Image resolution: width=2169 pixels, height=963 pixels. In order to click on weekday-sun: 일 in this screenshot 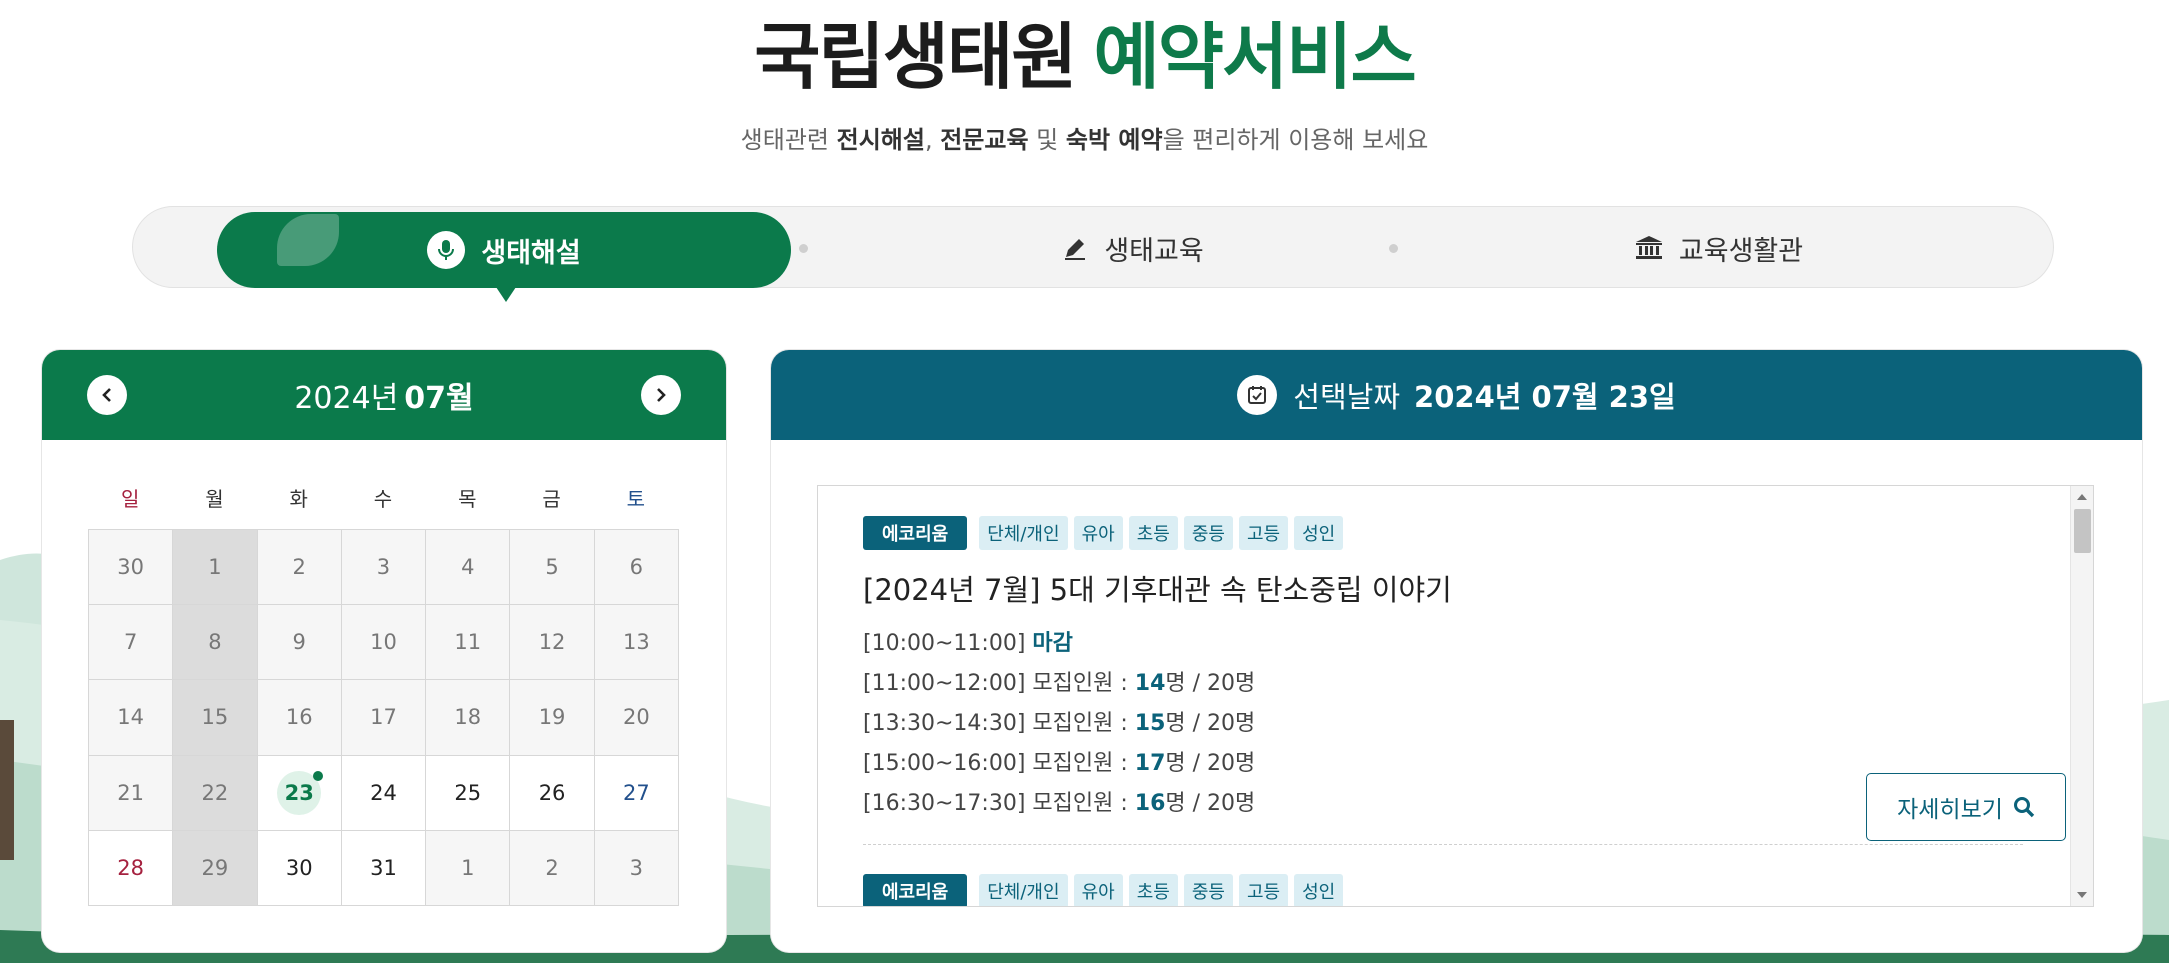, I will do `click(130, 499)`.